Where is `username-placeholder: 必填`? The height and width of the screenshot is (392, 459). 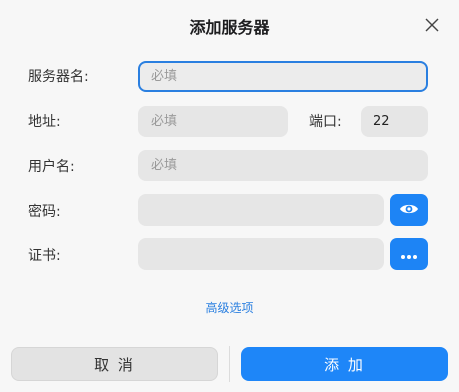
username-placeholder: 必填 is located at coordinates (164, 165).